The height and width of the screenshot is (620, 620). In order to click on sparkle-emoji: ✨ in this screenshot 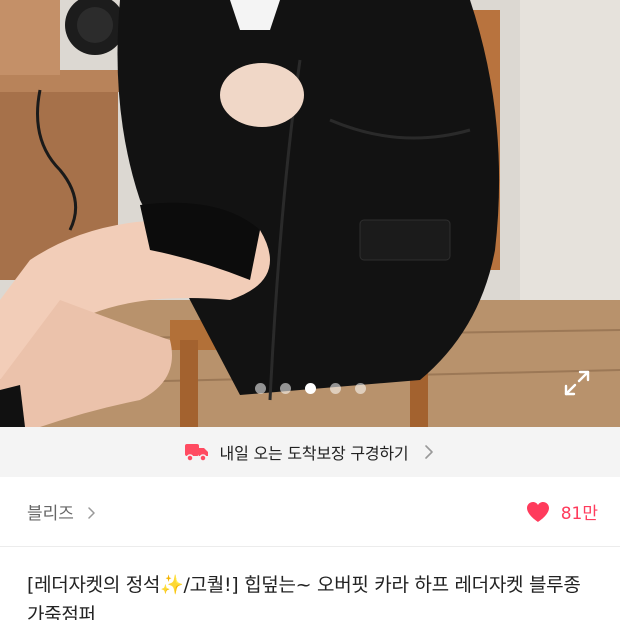, I will do `click(172, 585)`.